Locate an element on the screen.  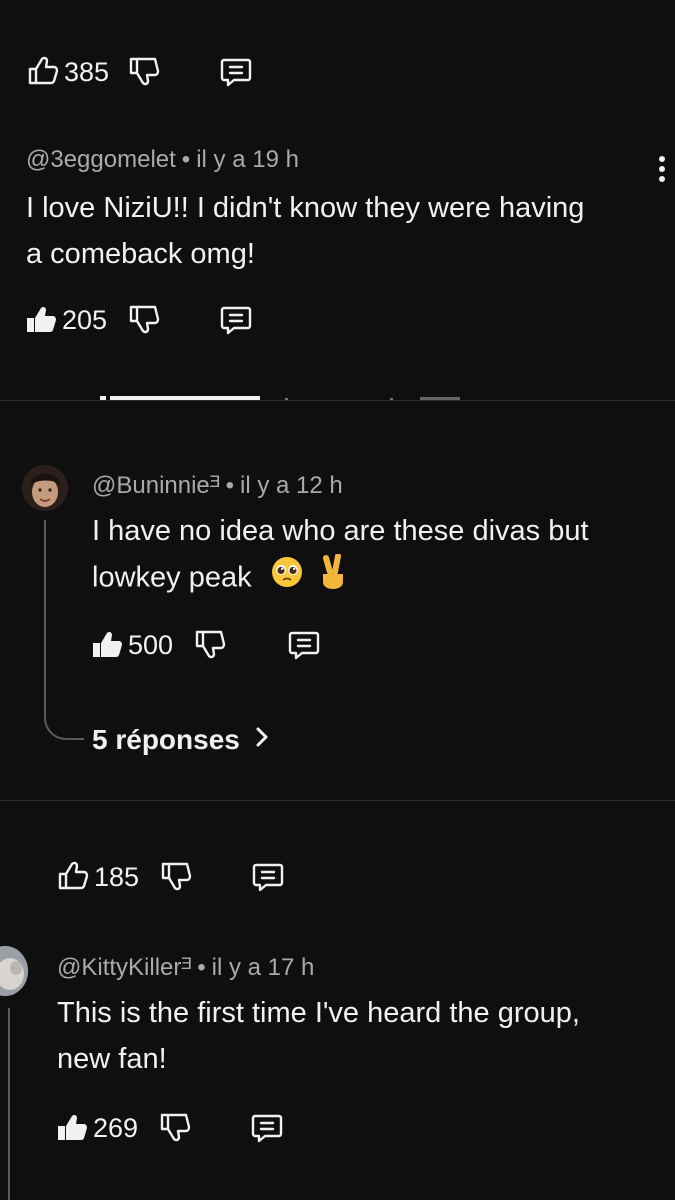
comment-text-line: new fan! is located at coordinates (112, 1059).